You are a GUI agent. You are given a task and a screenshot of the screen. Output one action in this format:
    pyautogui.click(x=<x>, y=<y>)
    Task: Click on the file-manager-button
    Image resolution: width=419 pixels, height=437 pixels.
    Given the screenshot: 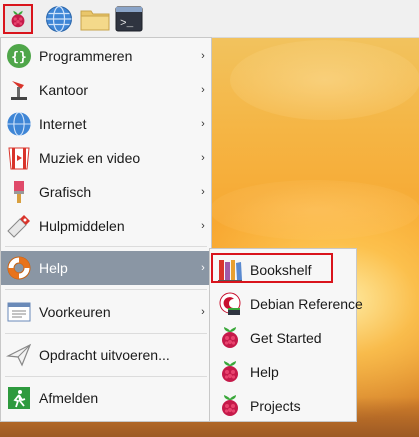 What is the action you would take?
    pyautogui.click(x=95, y=19)
    